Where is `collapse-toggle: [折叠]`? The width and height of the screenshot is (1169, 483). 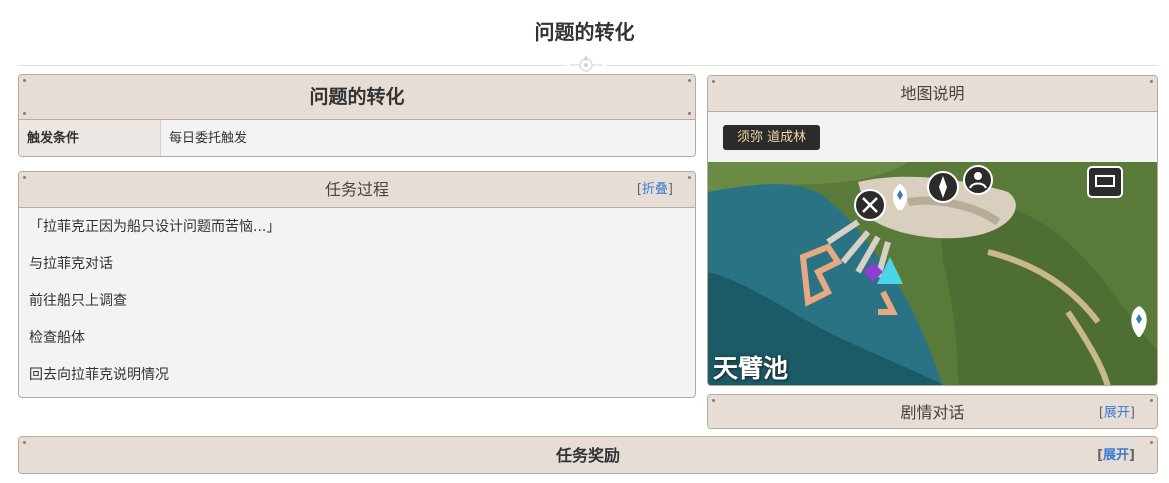
collapse-toggle: [折叠] is located at coordinates (655, 190).